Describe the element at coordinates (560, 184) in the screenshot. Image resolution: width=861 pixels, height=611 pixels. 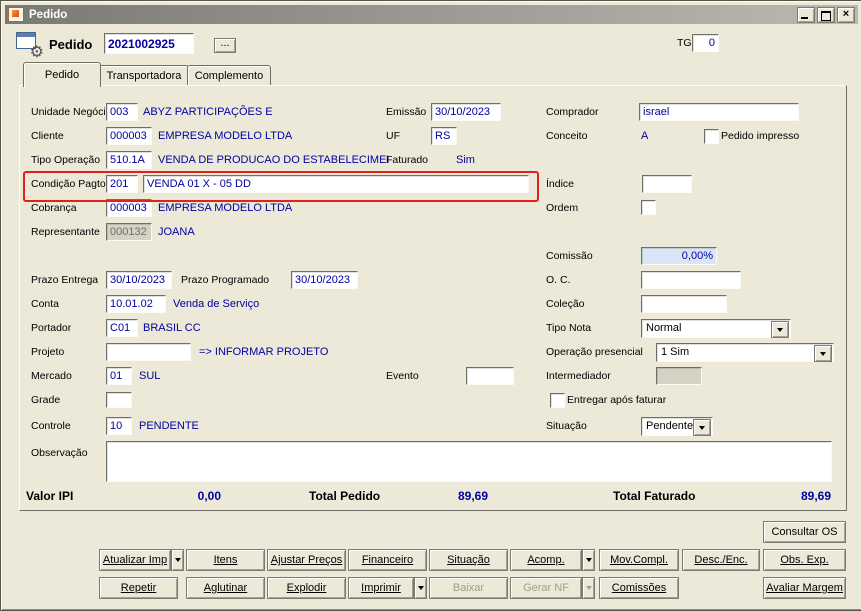
I see `indice-label: Índice` at that location.